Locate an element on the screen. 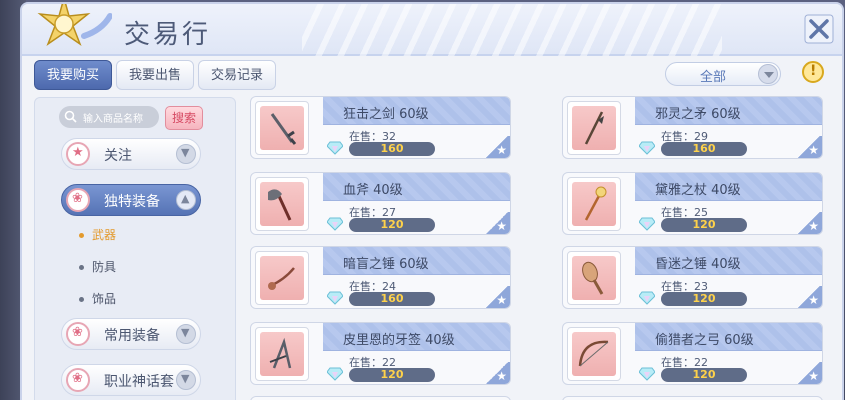 The width and height of the screenshot is (845, 400). item-name: 暗盲之锤 60级 is located at coordinates (386, 264).